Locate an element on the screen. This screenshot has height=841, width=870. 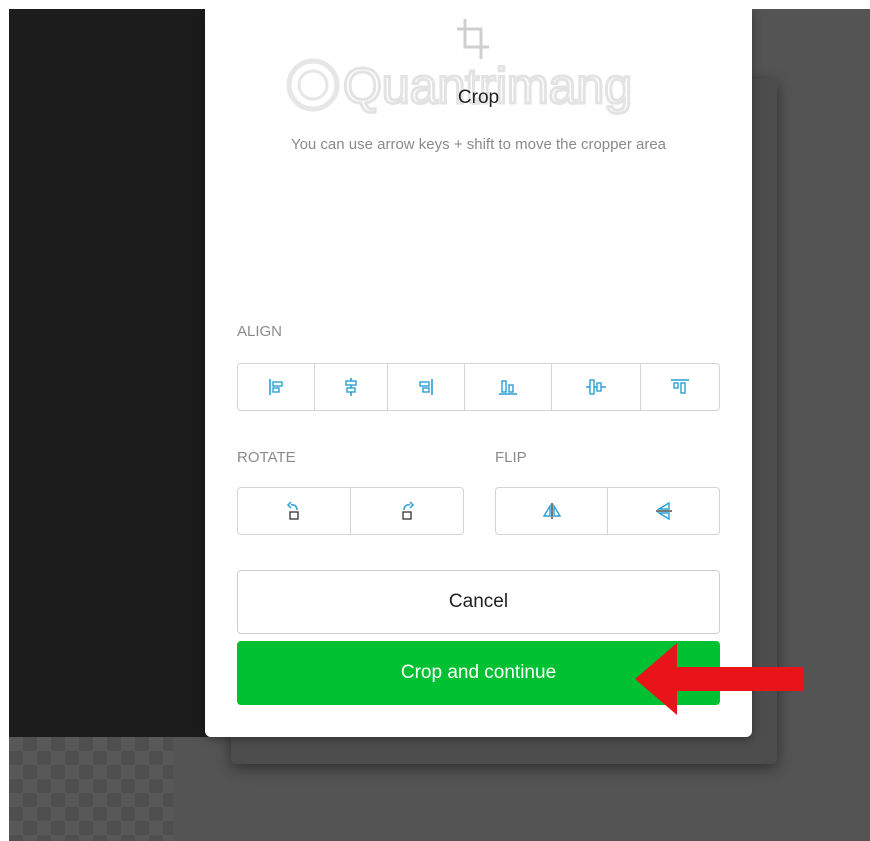
flip-horizontal-button is located at coordinates (552, 511).